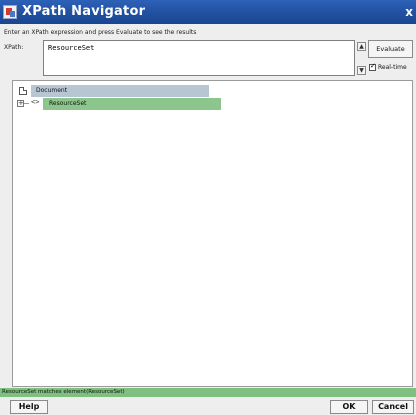 Image resolution: width=416 pixels, height=415 pixels. Describe the element at coordinates (349, 407) in the screenshot. I see `ok-button: OK` at that location.